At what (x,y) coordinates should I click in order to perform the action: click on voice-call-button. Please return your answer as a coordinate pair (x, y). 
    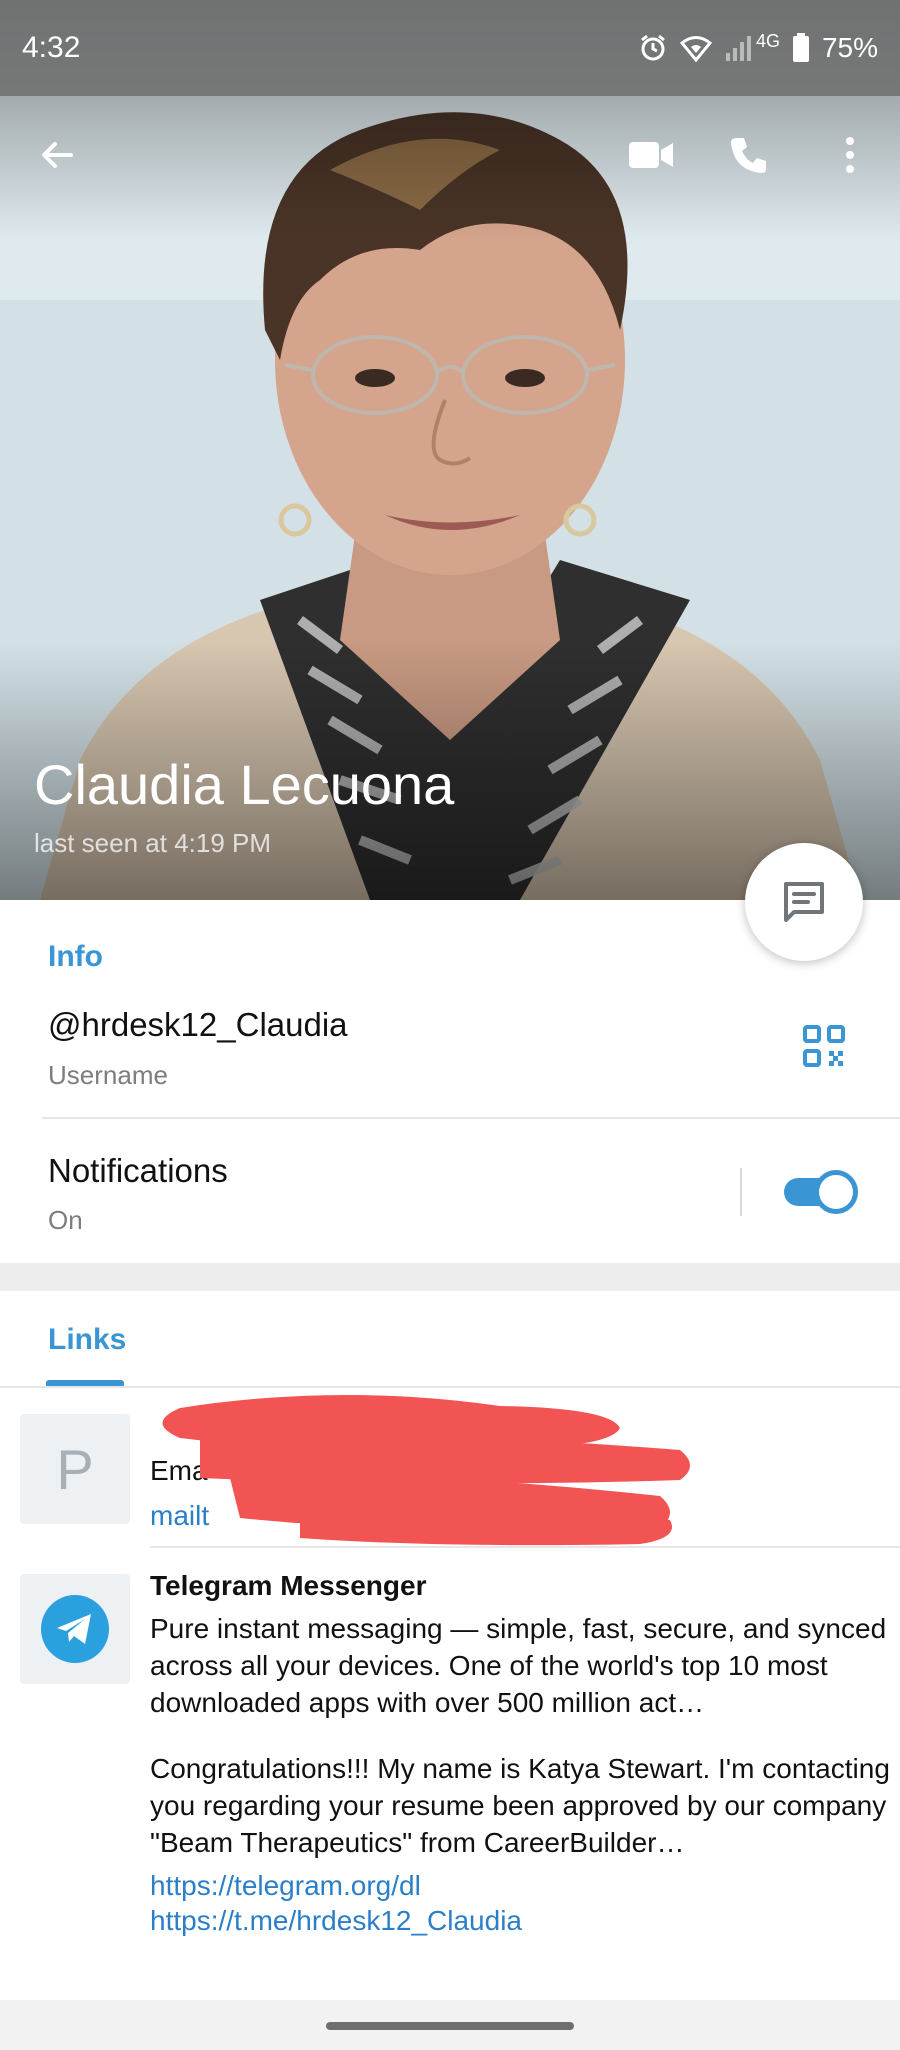
    Looking at the image, I should click on (749, 155).